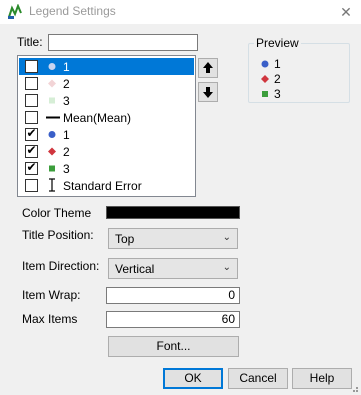 Image resolution: width=361 pixels, height=395 pixels. I want to click on item-label: Standard Error, so click(102, 186).